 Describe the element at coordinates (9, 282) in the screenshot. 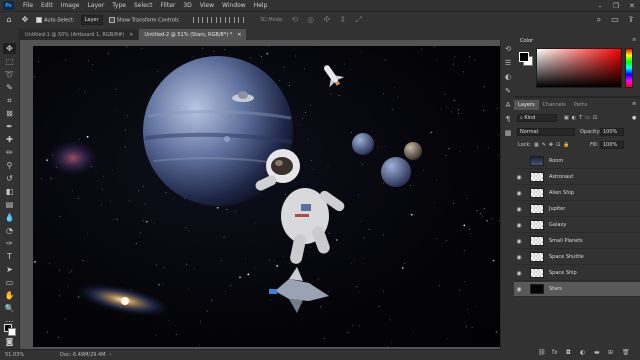

I see `rectangle-tool-icon: ▭` at that location.